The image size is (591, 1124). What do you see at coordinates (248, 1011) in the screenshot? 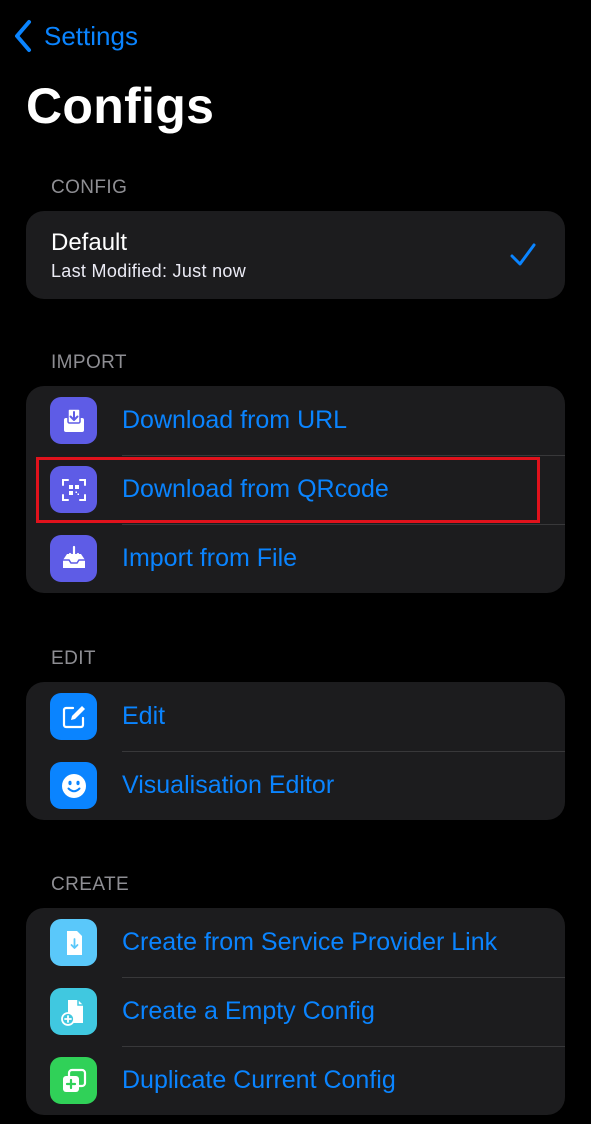
I see `create-empty-config-label: Create a Empty Config` at bounding box center [248, 1011].